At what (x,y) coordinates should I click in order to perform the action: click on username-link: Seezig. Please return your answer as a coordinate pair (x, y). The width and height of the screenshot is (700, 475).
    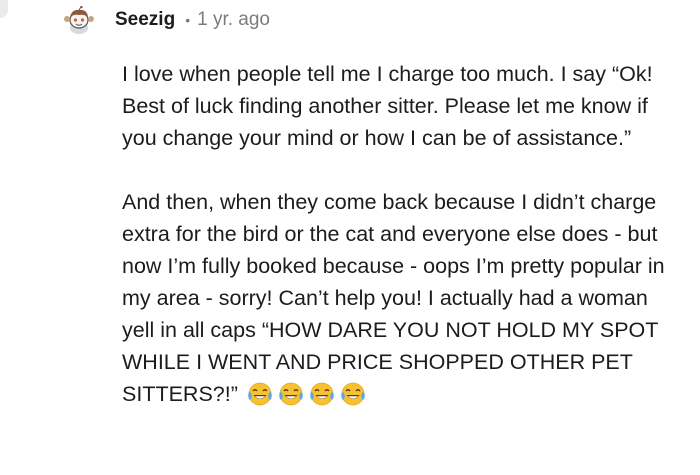
    Looking at the image, I should click on (145, 20).